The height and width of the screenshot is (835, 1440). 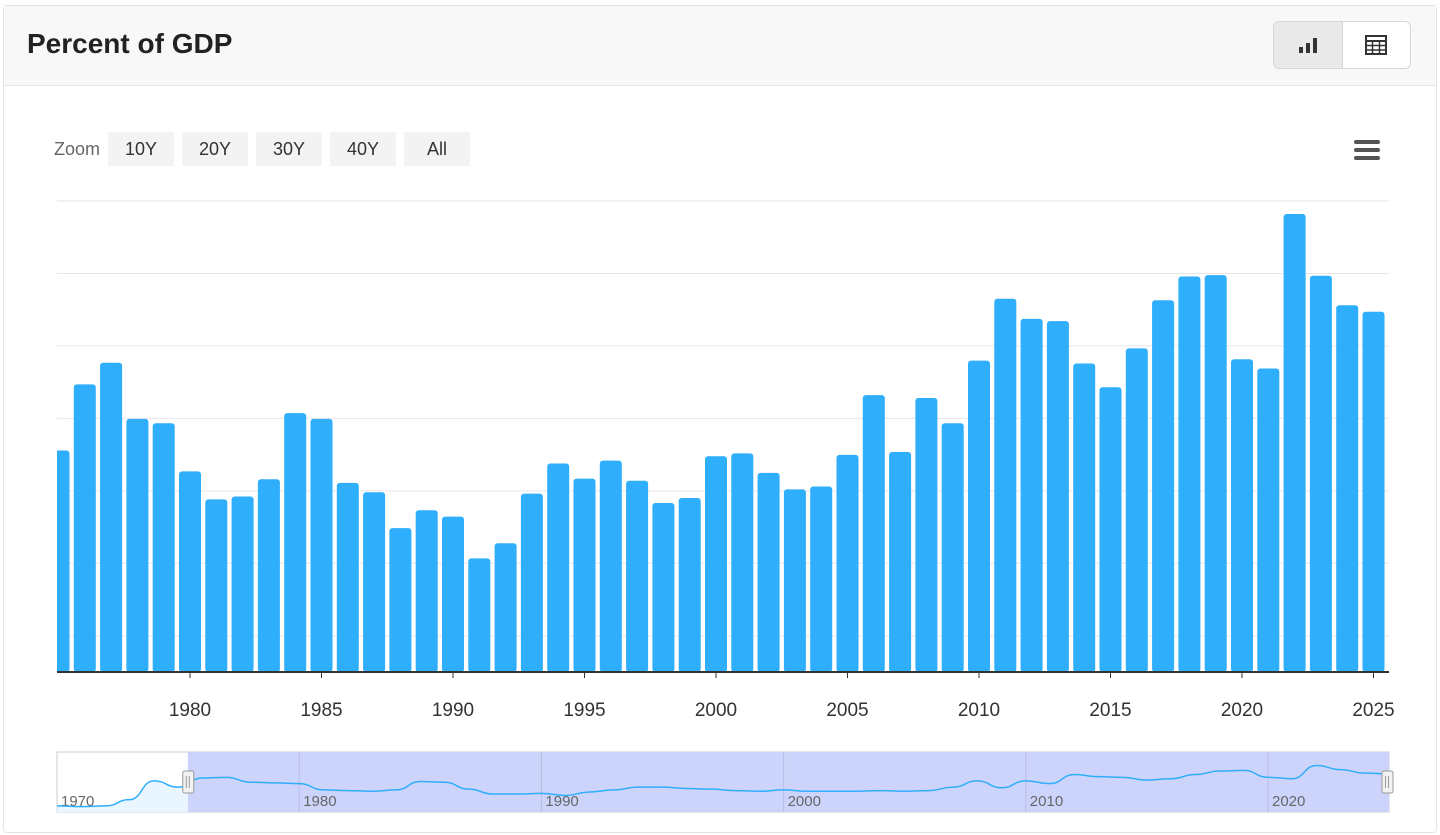 What do you see at coordinates (242, 584) in the screenshot?
I see `bar-1982` at bounding box center [242, 584].